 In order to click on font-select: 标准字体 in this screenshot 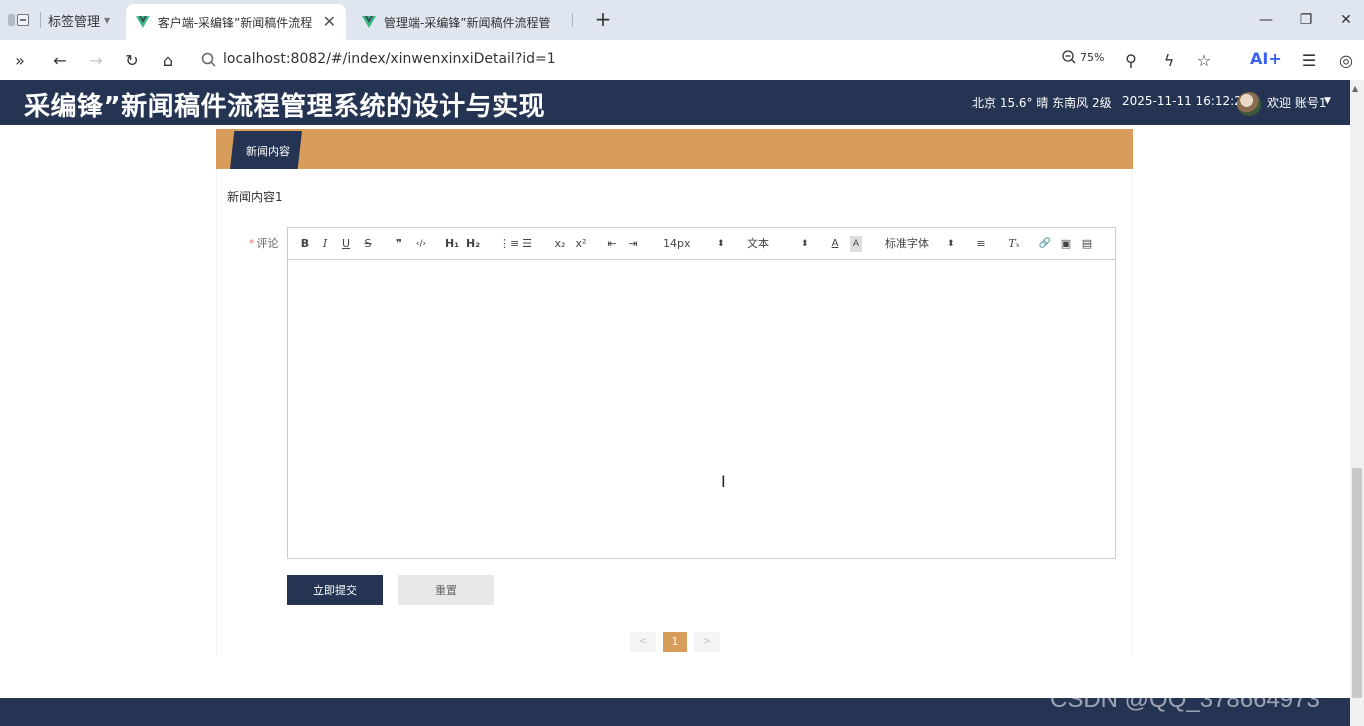, I will do `click(907, 244)`.